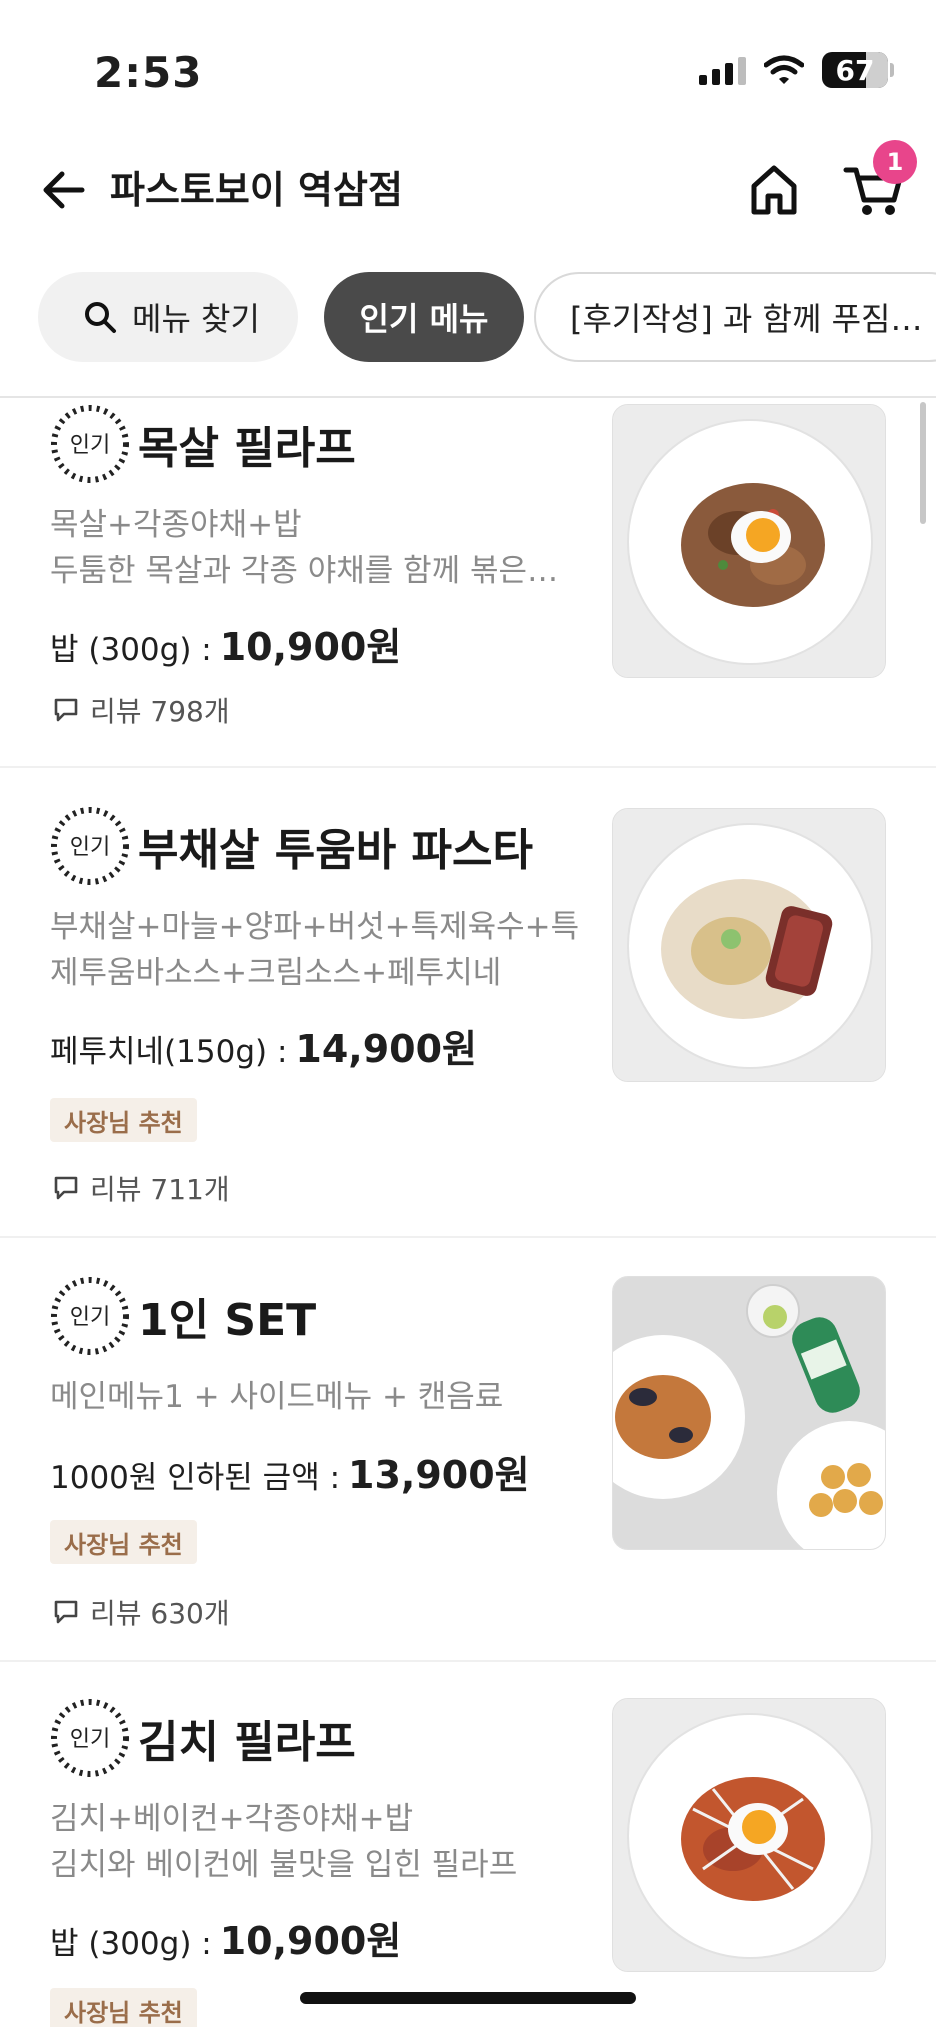  I want to click on pilaf-plate-image, so click(749, 541).